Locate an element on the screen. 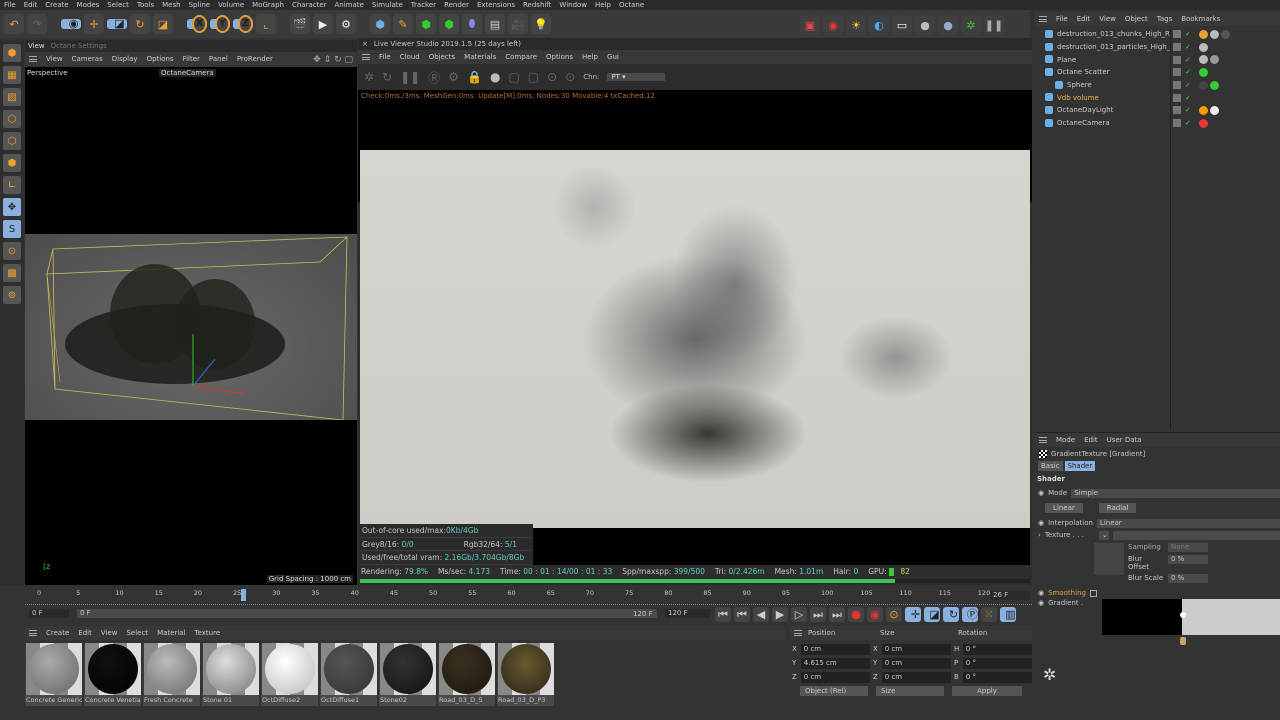 The image size is (1280, 720). key-rotation-icon: ↻ is located at coordinates (951, 614).